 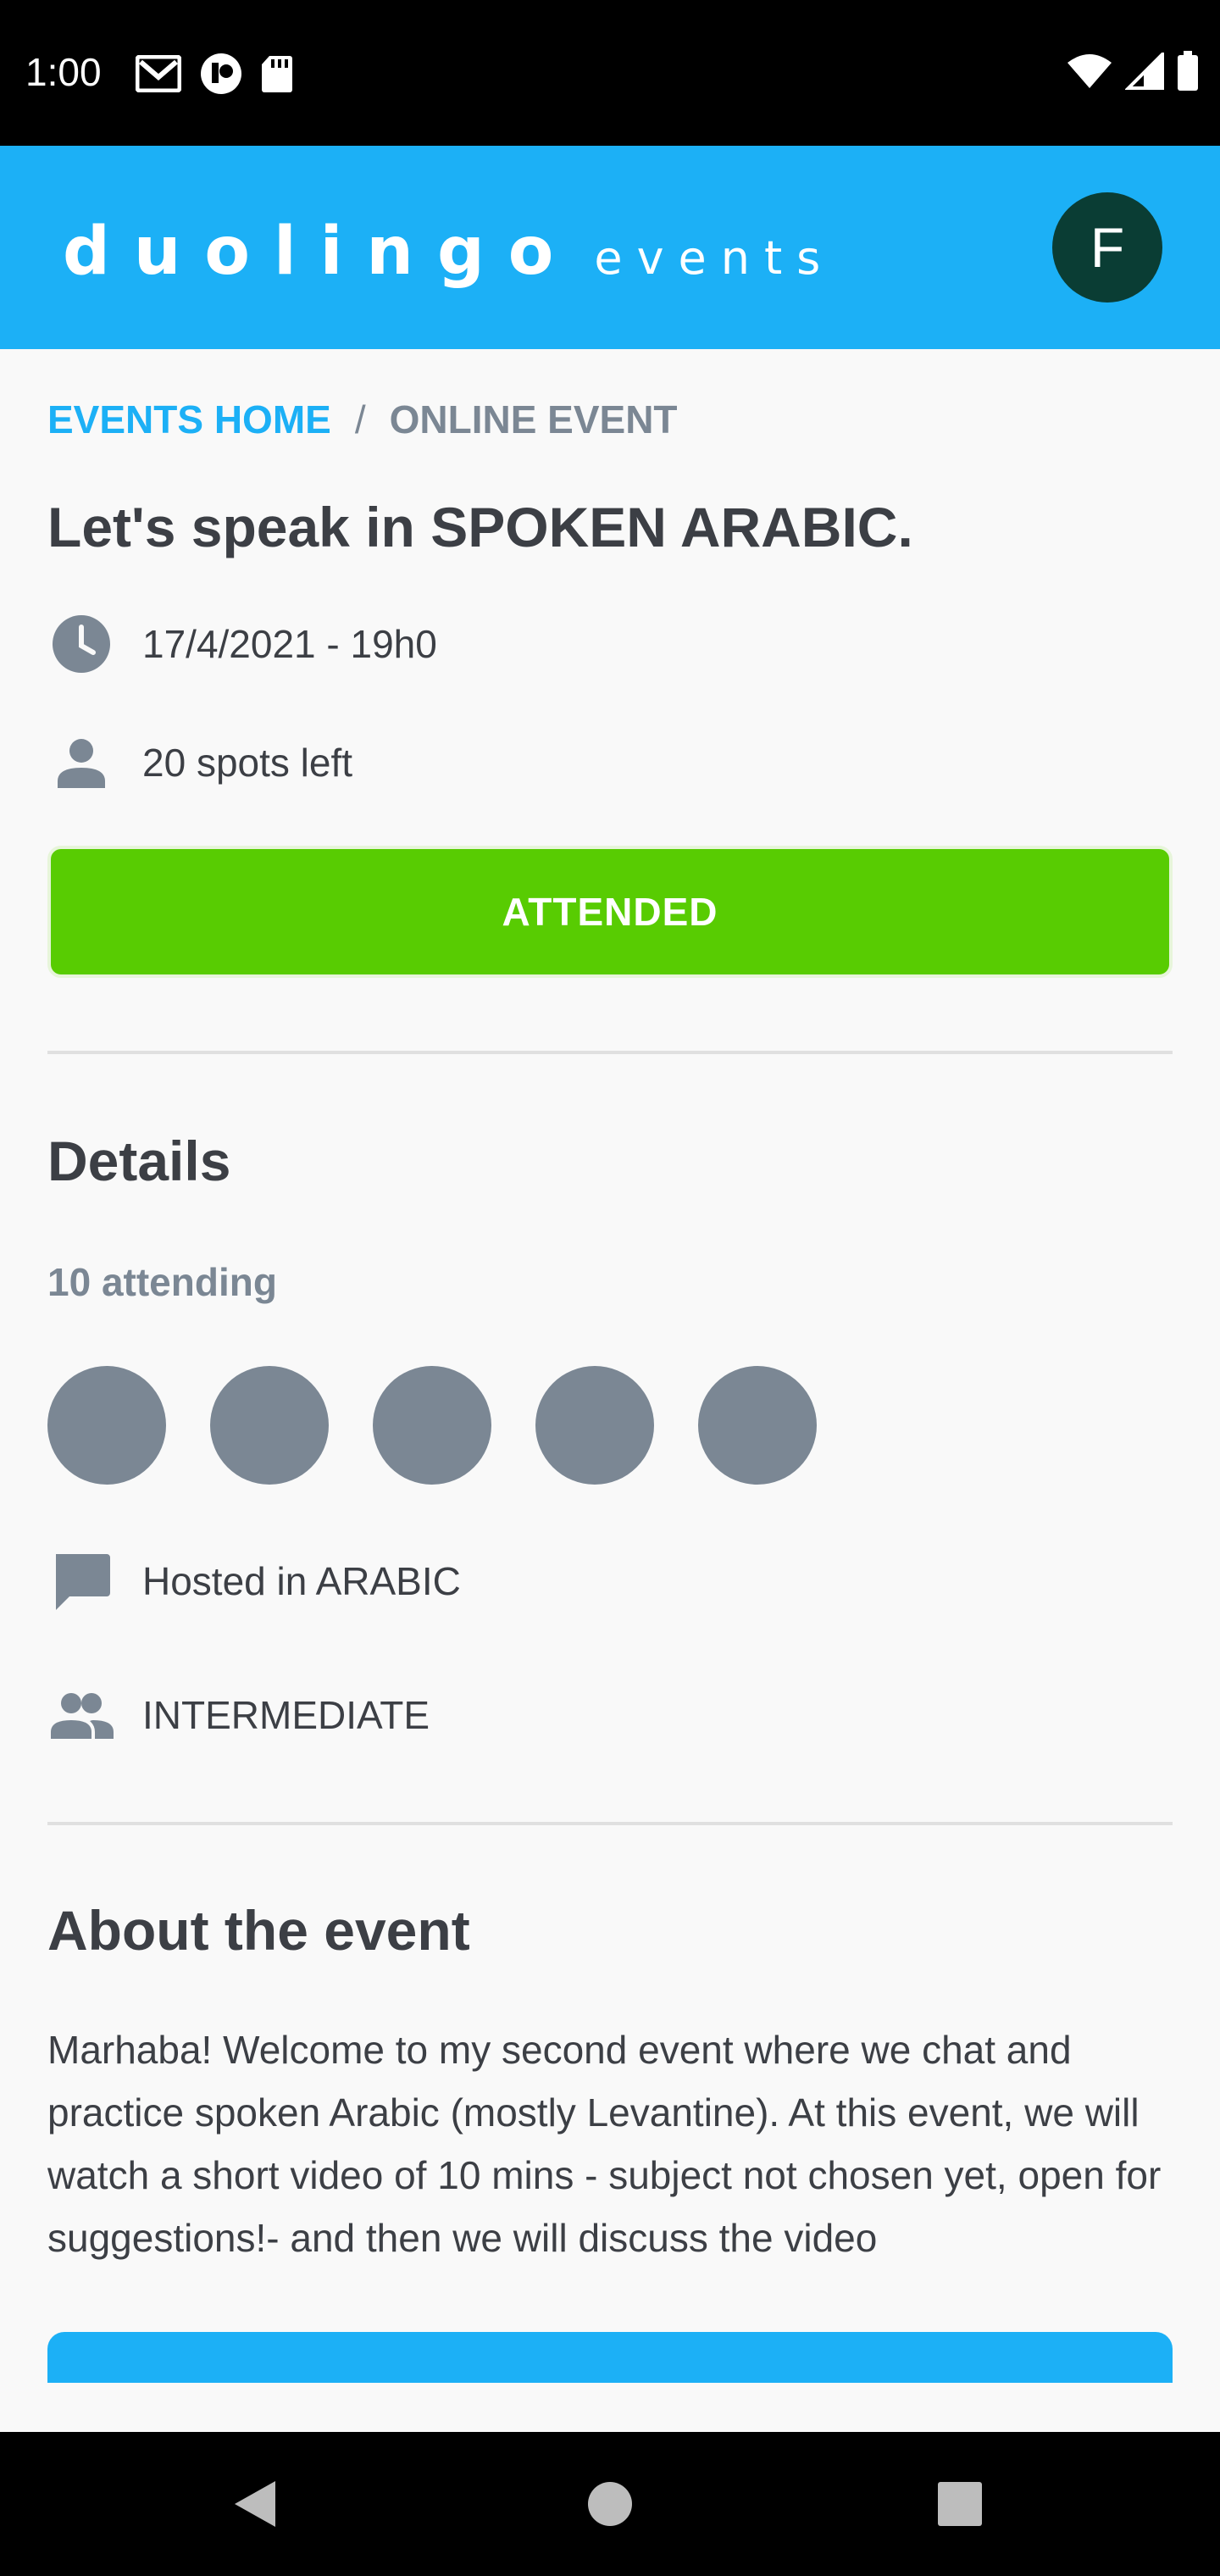 I want to click on wifi-icon, so click(x=1089, y=73).